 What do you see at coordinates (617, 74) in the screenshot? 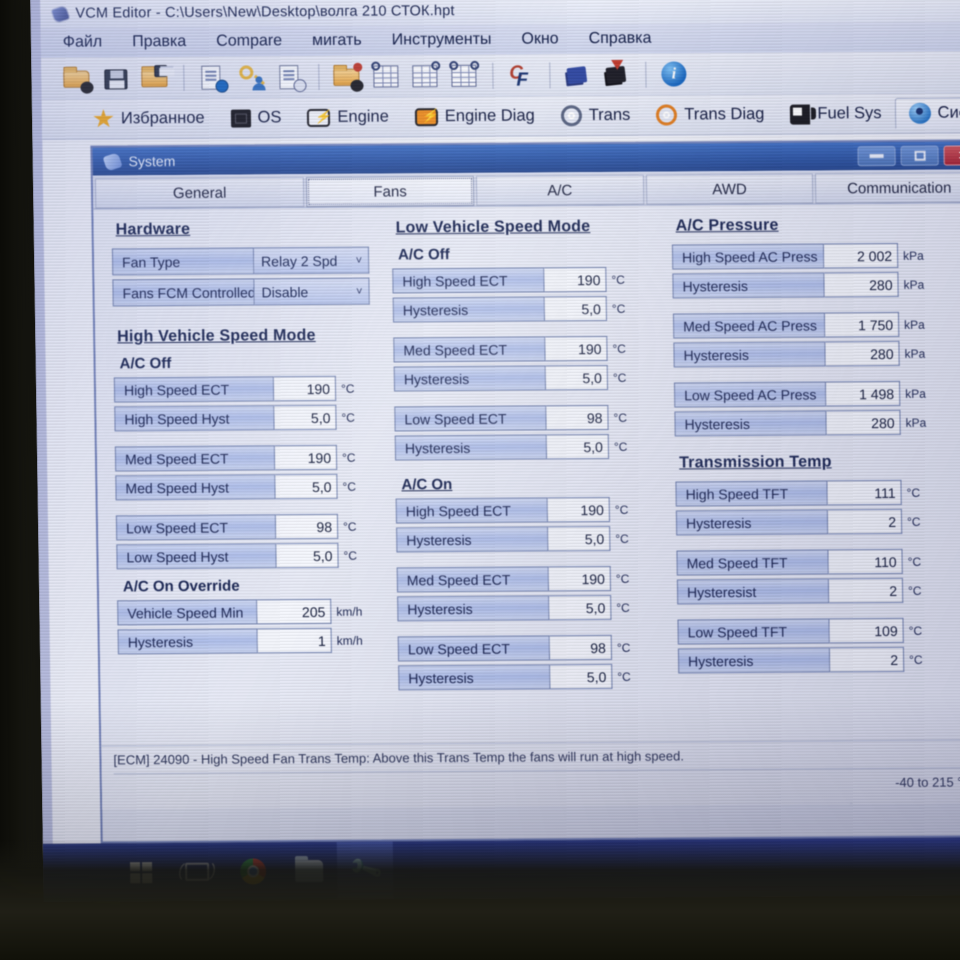
I see `write-chip-icon` at bounding box center [617, 74].